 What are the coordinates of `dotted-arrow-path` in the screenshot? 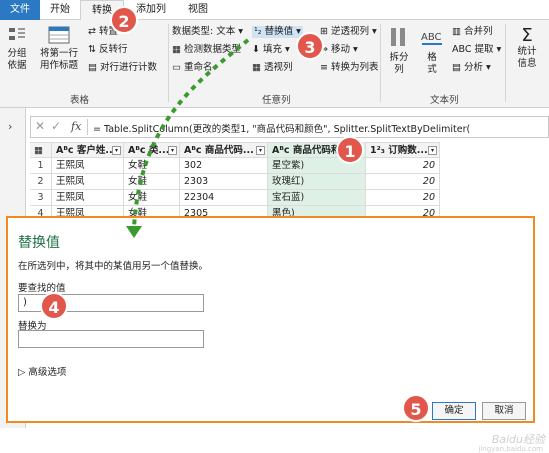 It's located at (191, 133).